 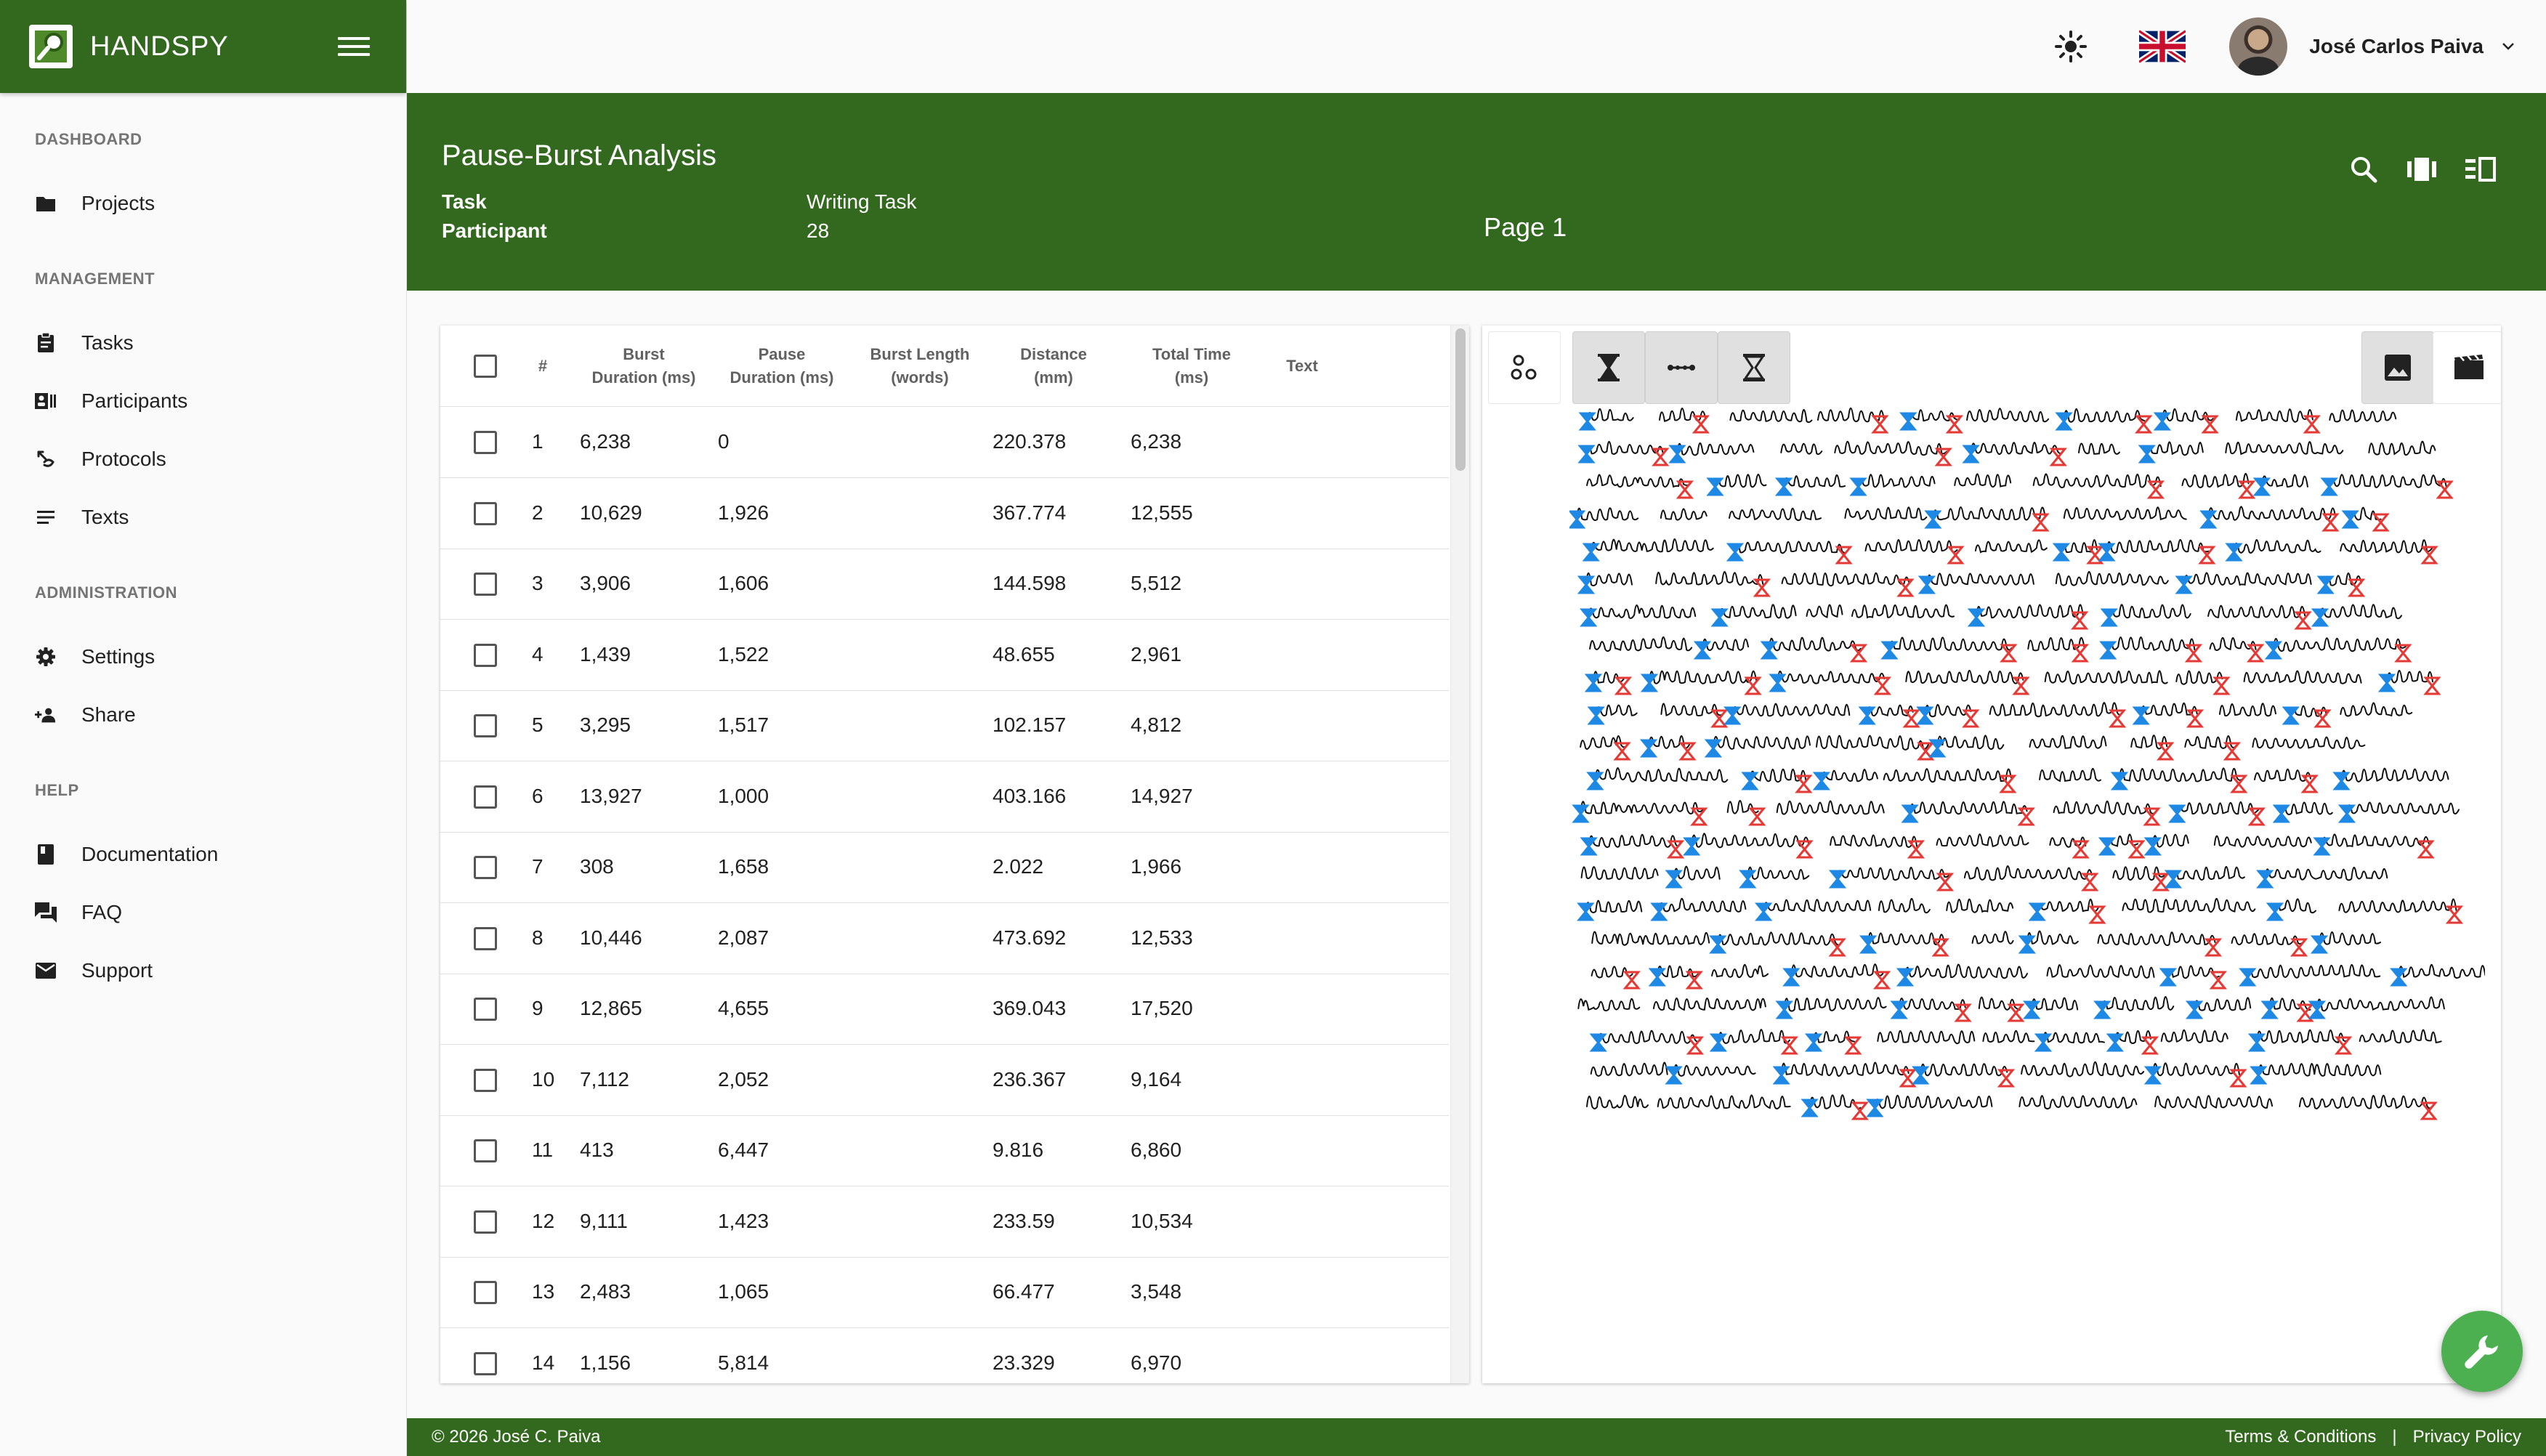 What do you see at coordinates (945, 1292) in the screenshot?
I see `table-row: 13 2,483 1,065 66.477 3,548` at bounding box center [945, 1292].